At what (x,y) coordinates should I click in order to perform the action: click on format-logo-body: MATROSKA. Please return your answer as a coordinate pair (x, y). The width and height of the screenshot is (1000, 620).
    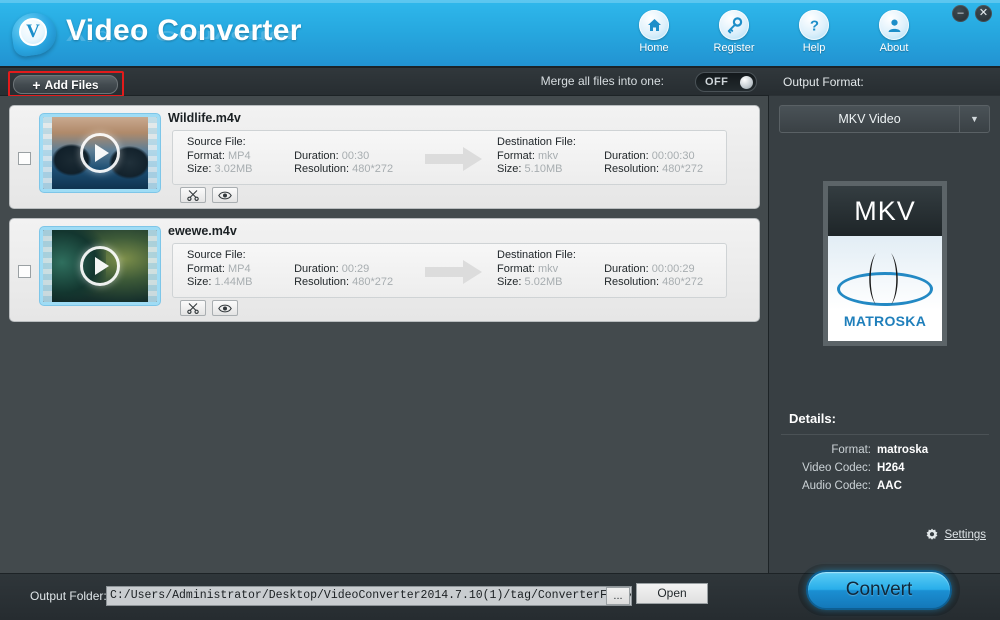
    Looking at the image, I should click on (885, 288).